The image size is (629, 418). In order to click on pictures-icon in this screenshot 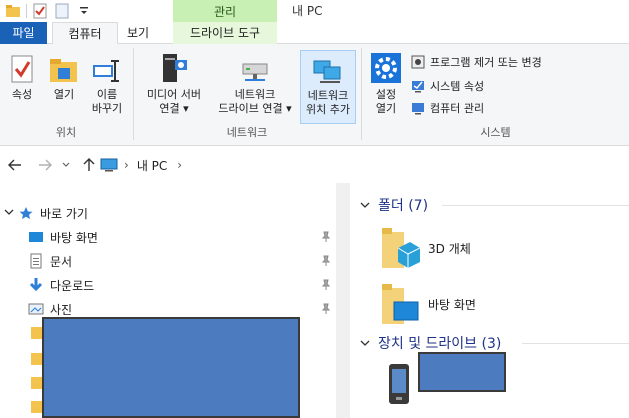, I will do `click(36, 309)`.